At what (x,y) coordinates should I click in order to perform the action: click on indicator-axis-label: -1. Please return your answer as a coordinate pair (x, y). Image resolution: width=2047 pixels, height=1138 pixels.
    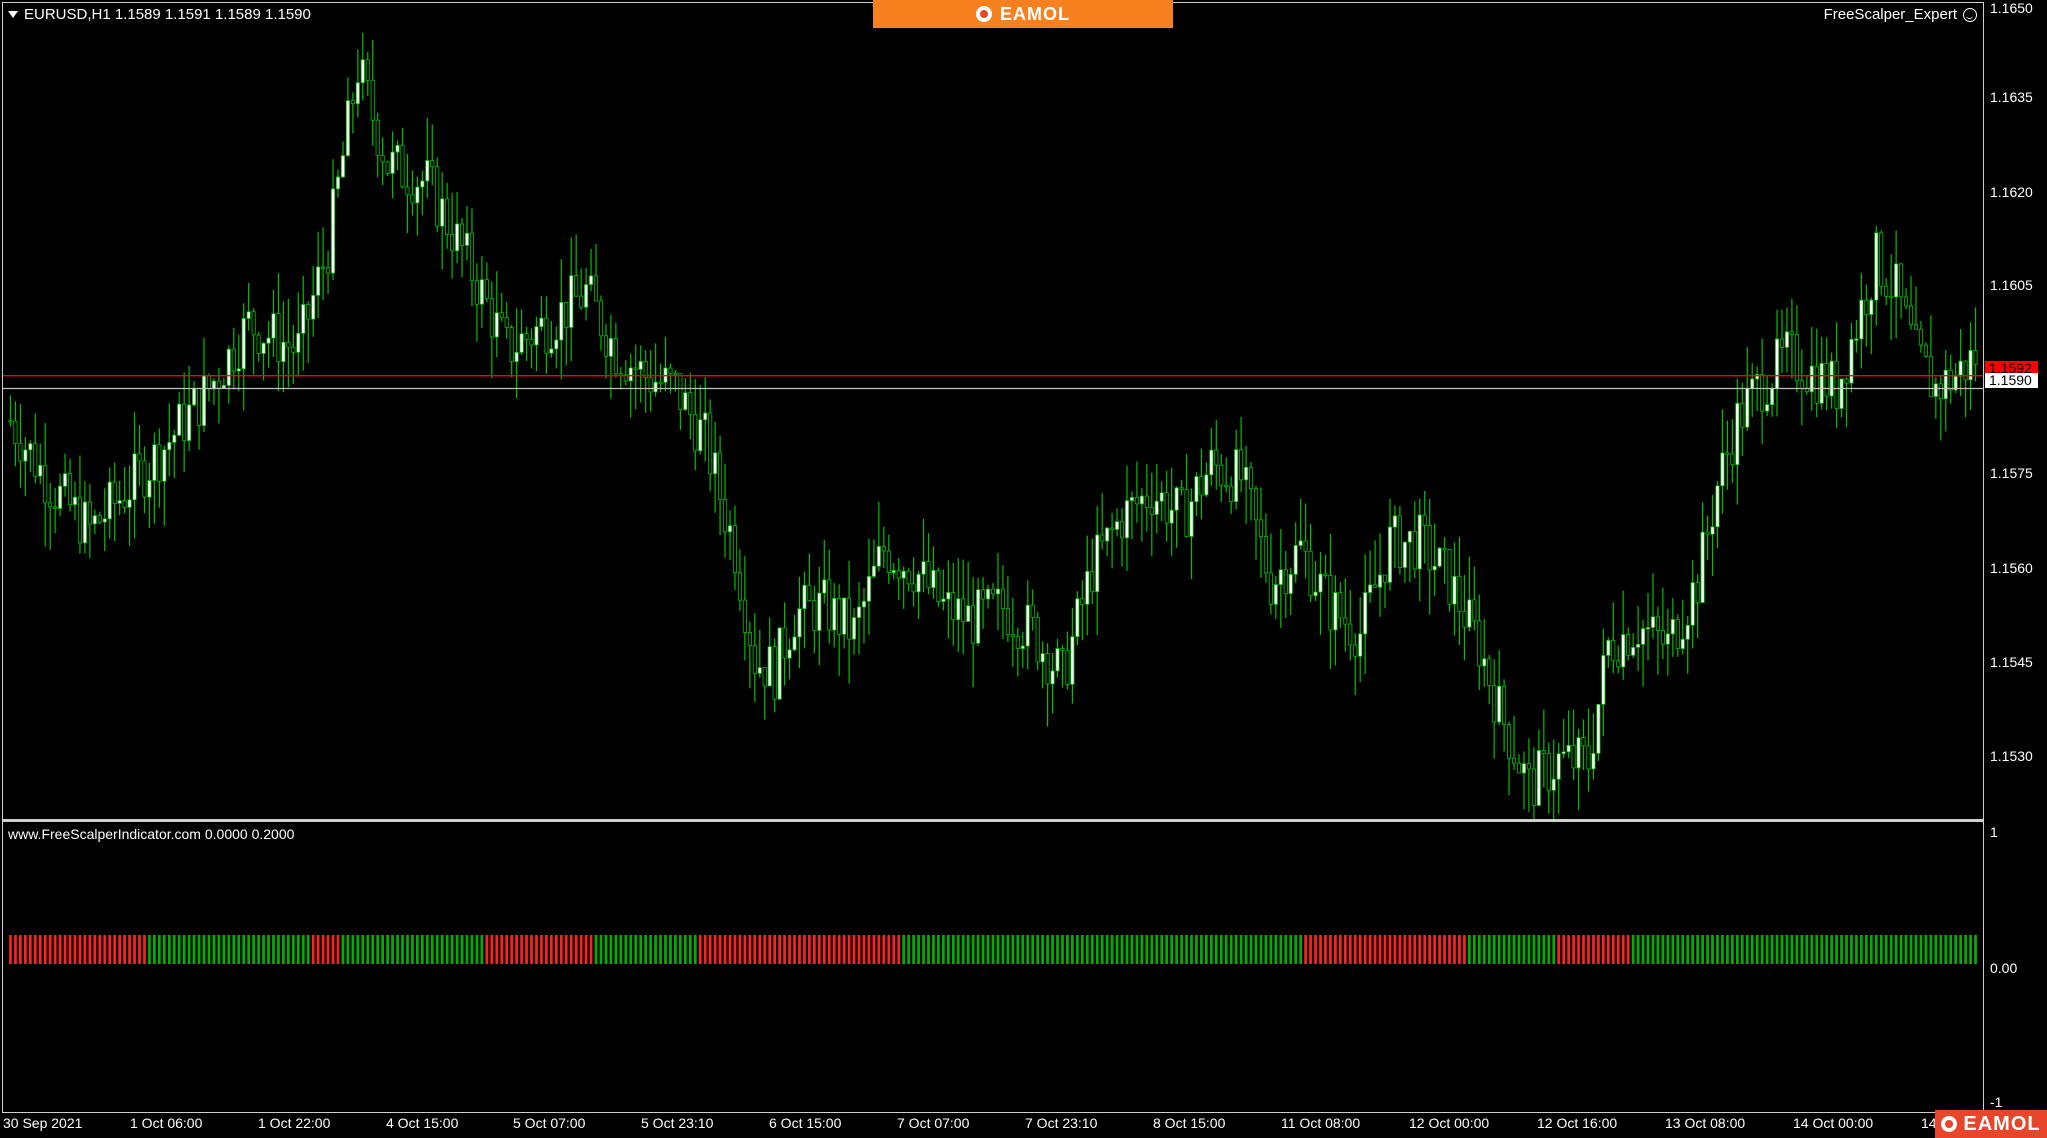
    Looking at the image, I should click on (1996, 1102).